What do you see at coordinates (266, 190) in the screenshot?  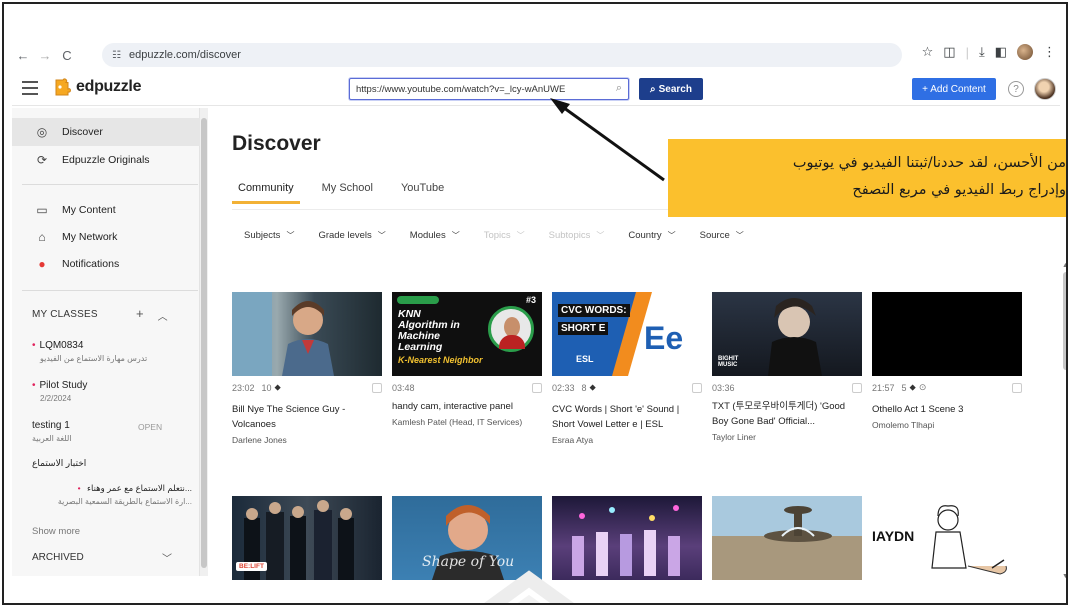 I see `tab-community: Community` at bounding box center [266, 190].